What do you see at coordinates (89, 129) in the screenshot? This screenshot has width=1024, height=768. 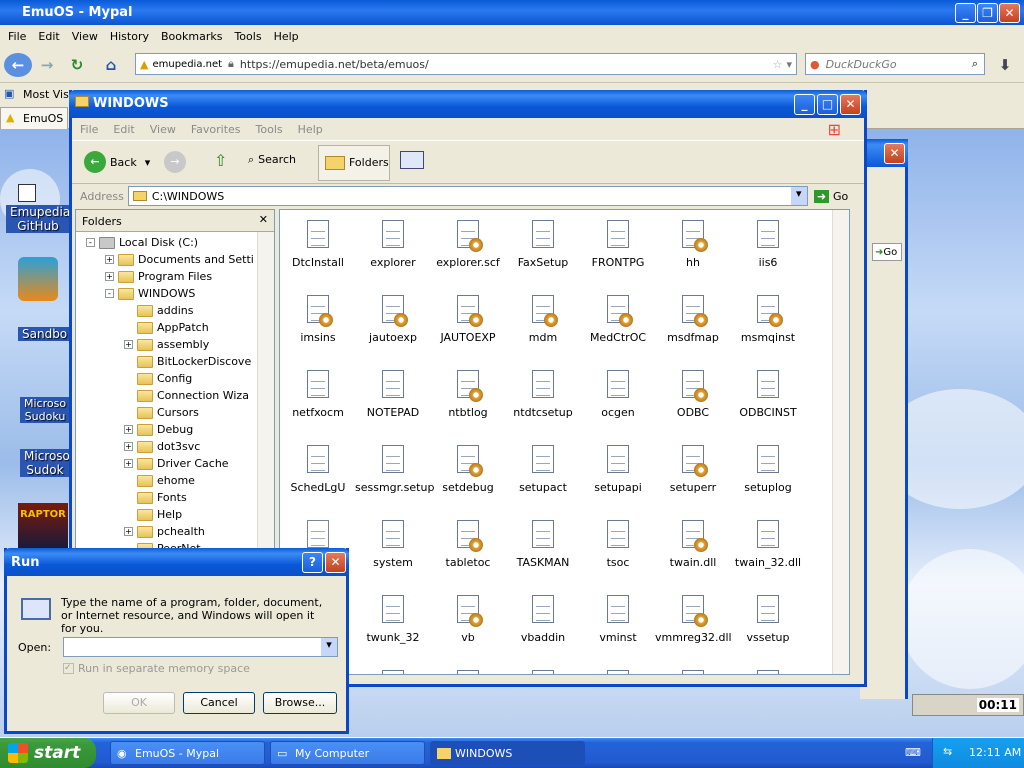 I see `explorer-menu-file: File` at bounding box center [89, 129].